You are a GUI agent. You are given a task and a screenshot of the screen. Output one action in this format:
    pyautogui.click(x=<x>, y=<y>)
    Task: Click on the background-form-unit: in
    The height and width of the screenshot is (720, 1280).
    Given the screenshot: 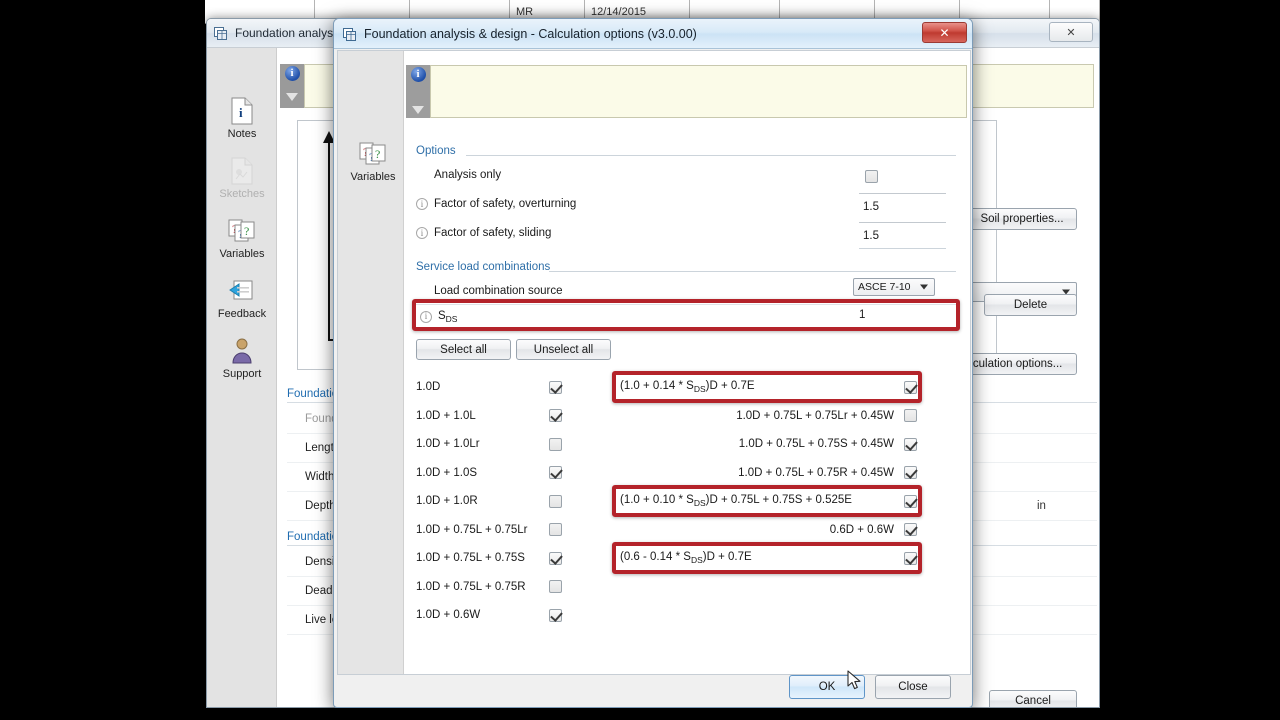 What is the action you would take?
    pyautogui.click(x=1041, y=506)
    